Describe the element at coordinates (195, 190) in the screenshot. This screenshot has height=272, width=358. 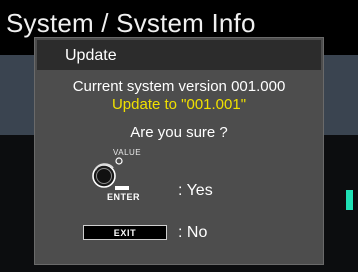
I see `yes-option: : Yes` at that location.